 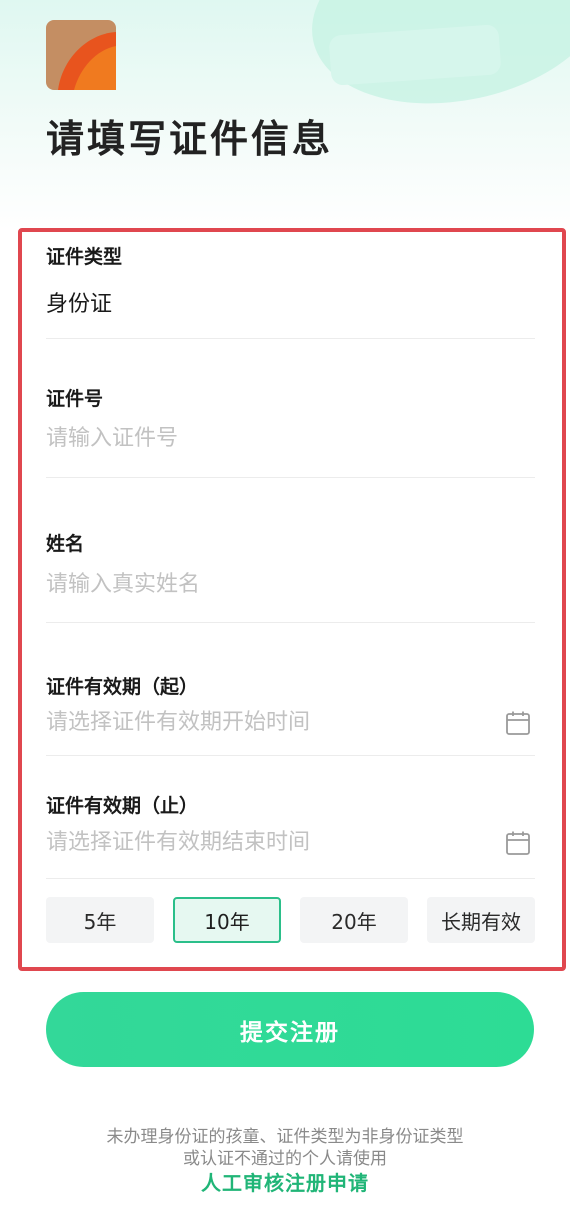 What do you see at coordinates (481, 920) in the screenshot?
I see `duration-long-term-button: 长期有效` at bounding box center [481, 920].